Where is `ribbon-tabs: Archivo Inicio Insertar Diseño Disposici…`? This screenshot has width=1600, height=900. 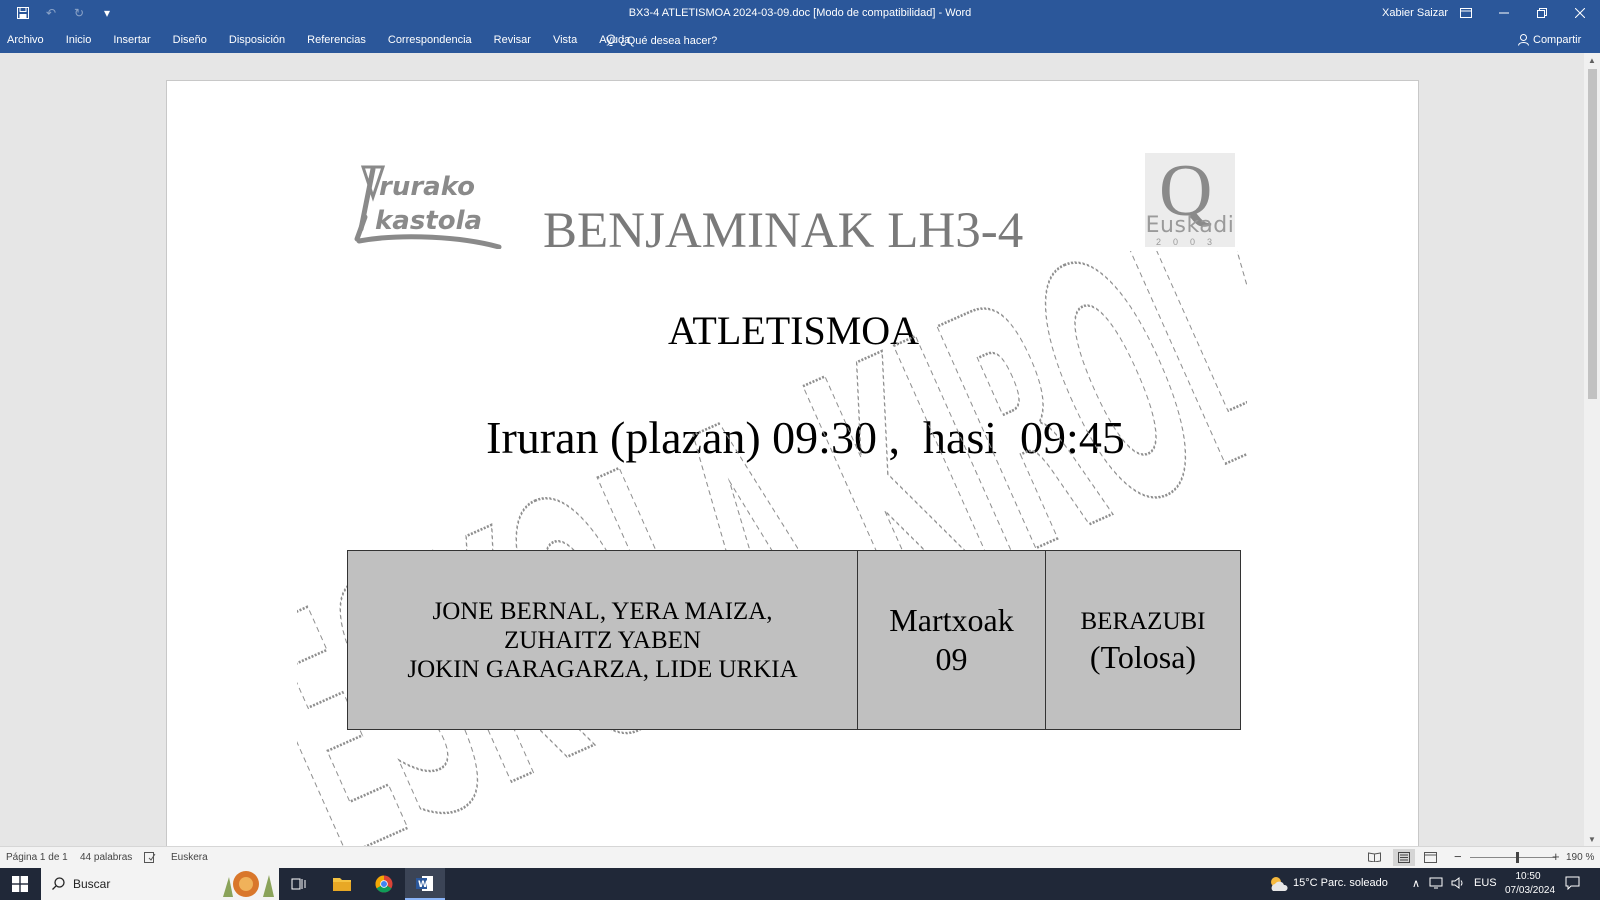 ribbon-tabs: Archivo Inicio Insertar Diseño Disposici… is located at coordinates (800, 40).